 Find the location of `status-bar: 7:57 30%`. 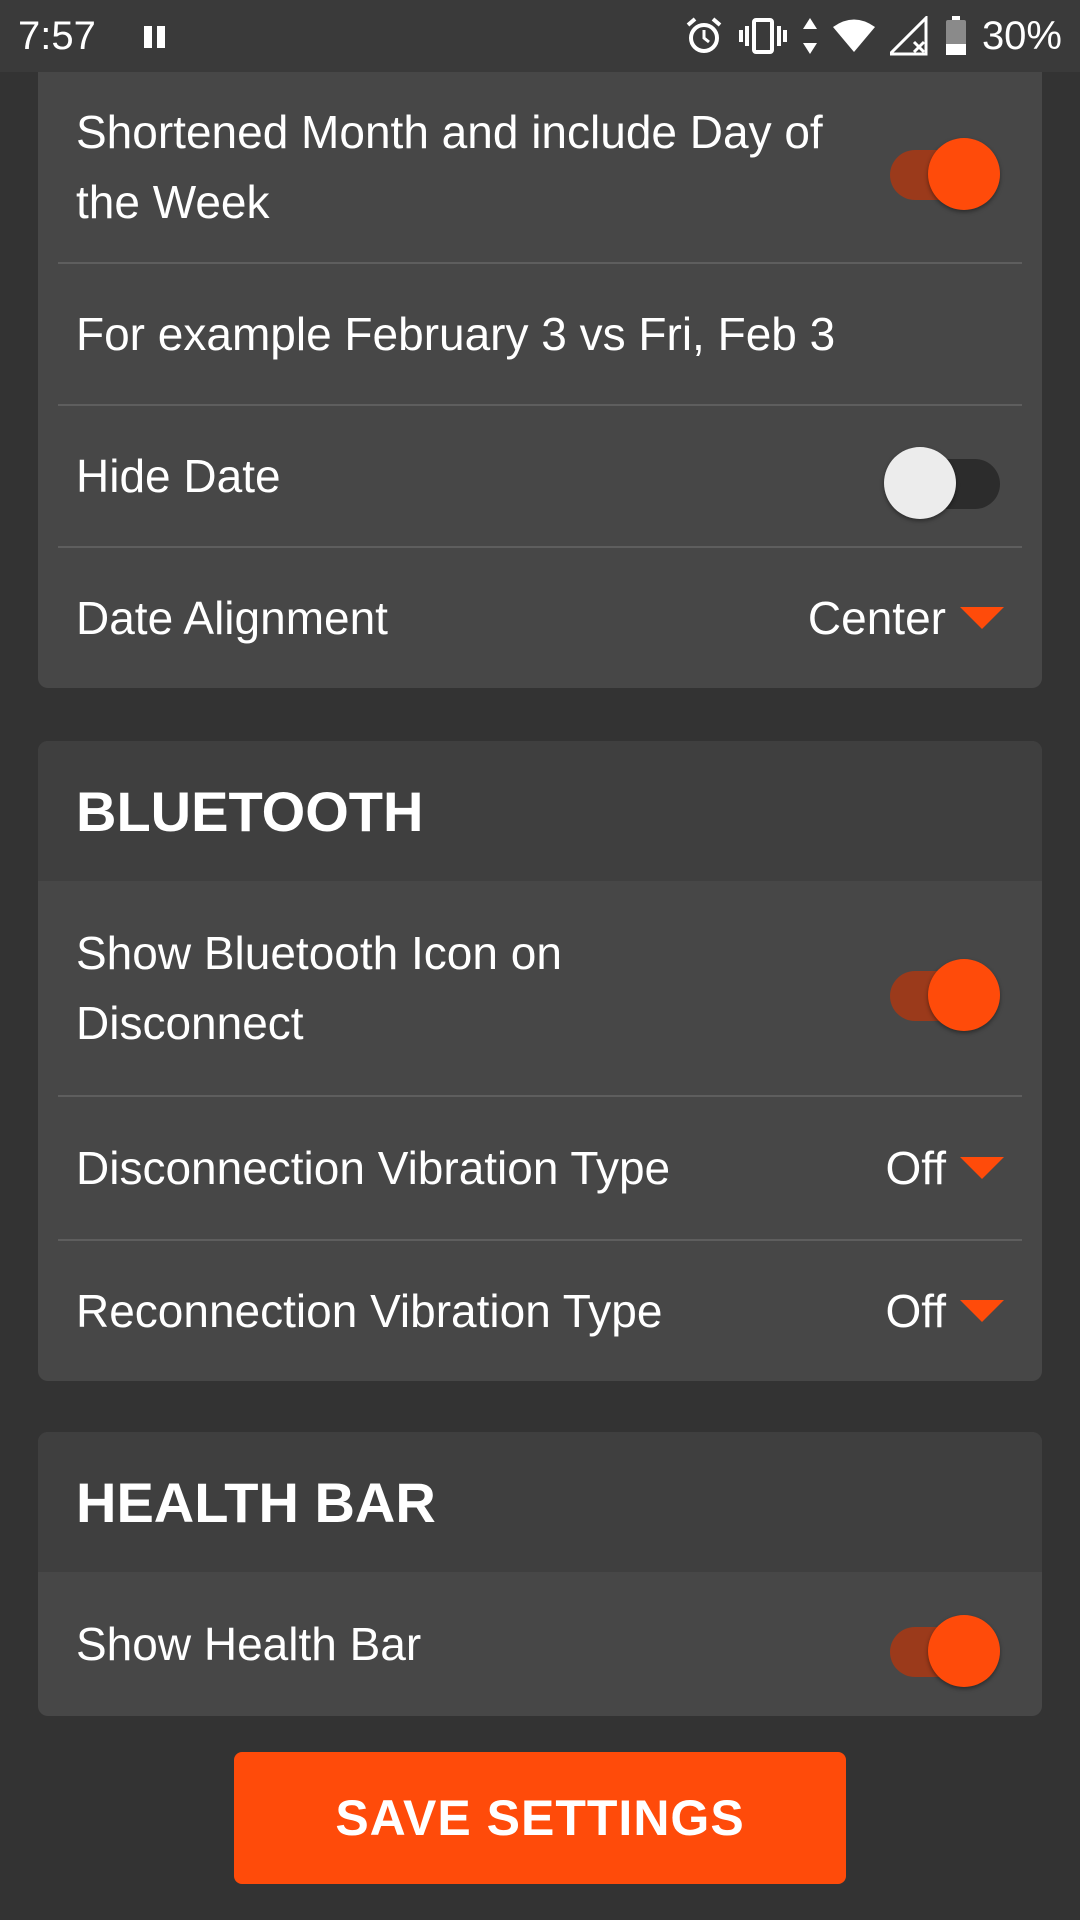

status-bar: 7:57 30% is located at coordinates (540, 36).